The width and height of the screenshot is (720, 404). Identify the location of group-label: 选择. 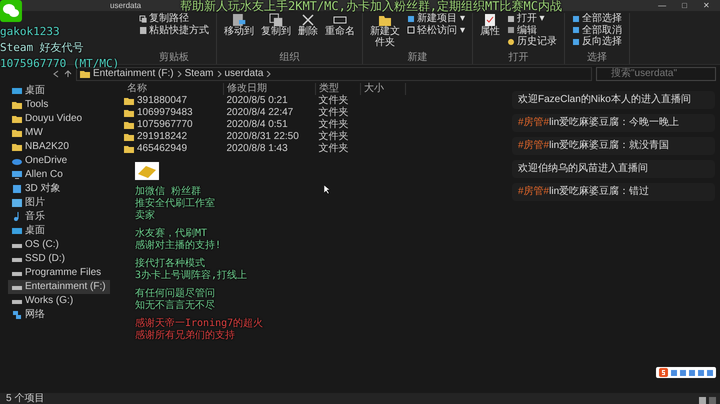
(597, 58).